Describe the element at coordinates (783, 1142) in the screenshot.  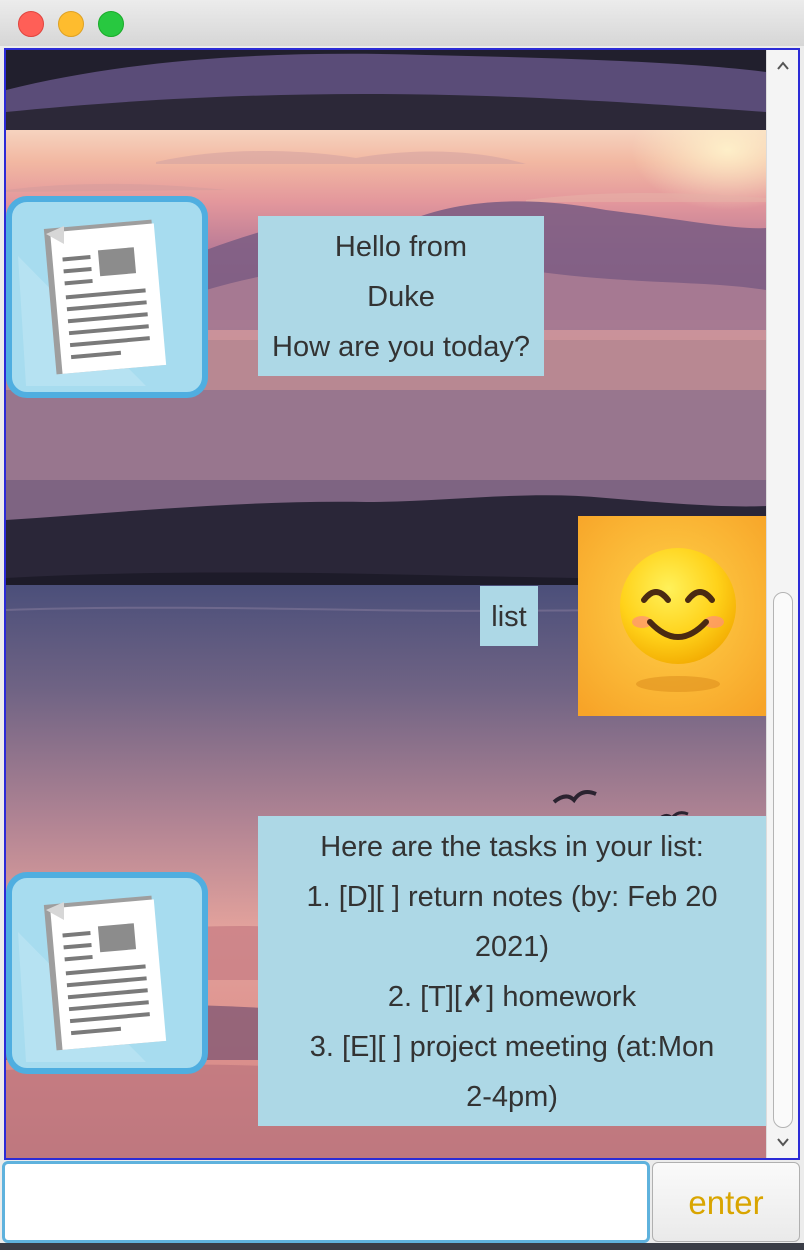
I see `scroll-down-arrow-icon` at that location.